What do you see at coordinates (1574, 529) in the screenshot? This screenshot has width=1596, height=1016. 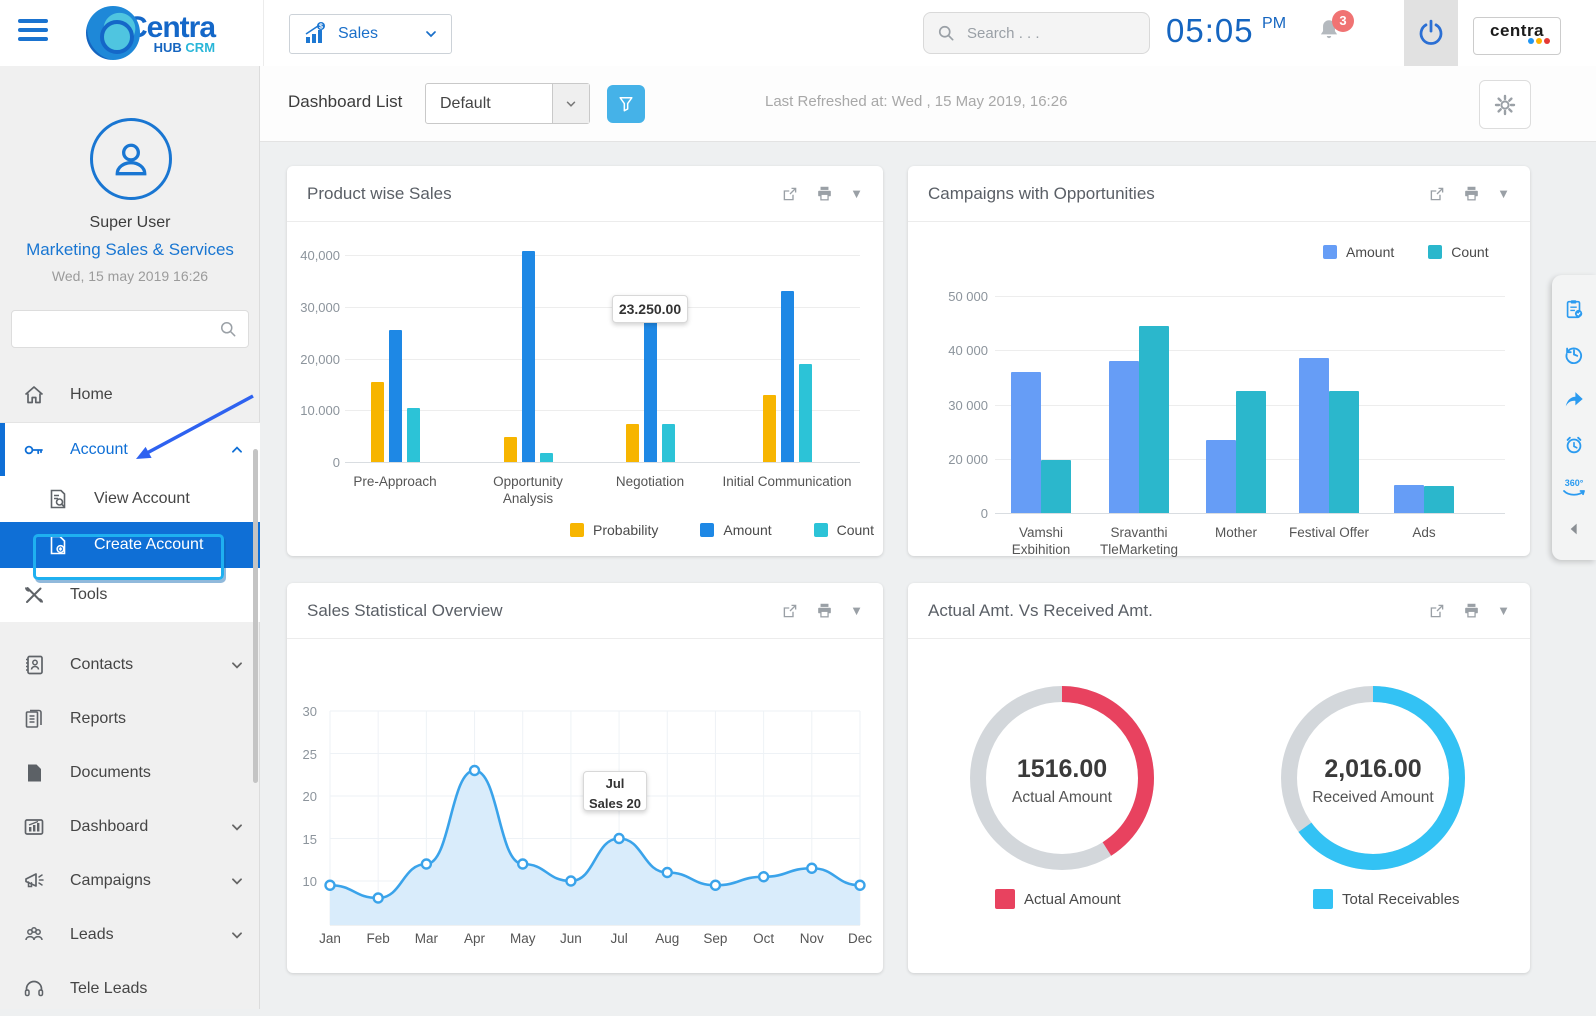 I see `collapse-icon` at bounding box center [1574, 529].